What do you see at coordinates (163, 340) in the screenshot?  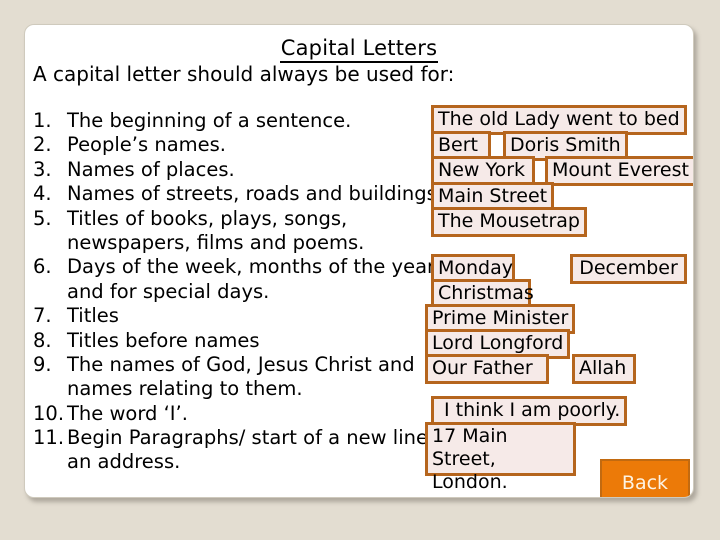 I see `list-item-label: Titles before names` at bounding box center [163, 340].